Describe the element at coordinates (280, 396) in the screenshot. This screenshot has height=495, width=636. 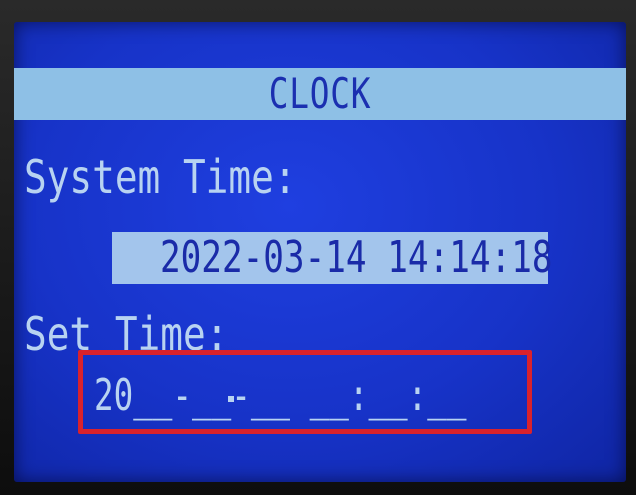
I see `set-time-input: 20__-__-__ __:__:__` at that location.